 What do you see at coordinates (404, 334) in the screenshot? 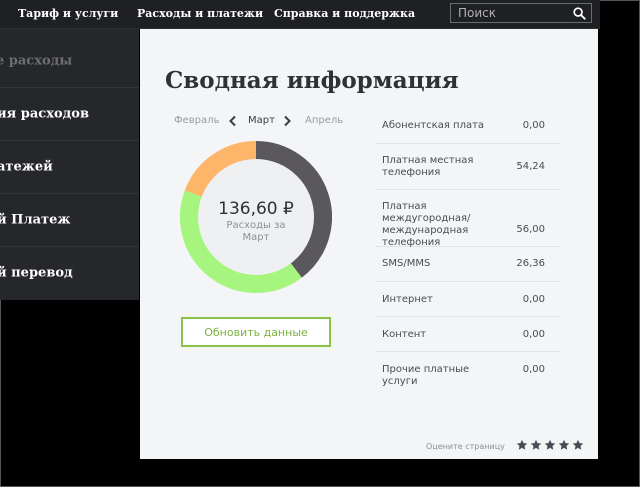
I see `expense-name: Контент` at bounding box center [404, 334].